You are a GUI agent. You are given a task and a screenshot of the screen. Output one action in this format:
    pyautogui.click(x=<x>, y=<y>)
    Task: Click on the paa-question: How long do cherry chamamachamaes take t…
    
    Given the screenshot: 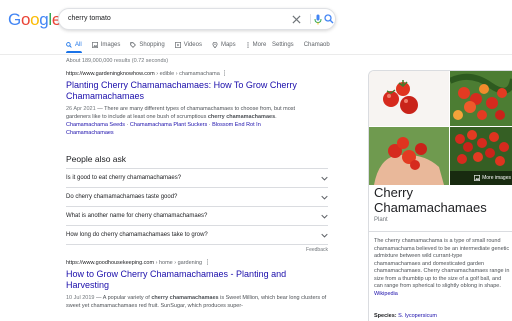 What is the action you would take?
    pyautogui.click(x=197, y=235)
    